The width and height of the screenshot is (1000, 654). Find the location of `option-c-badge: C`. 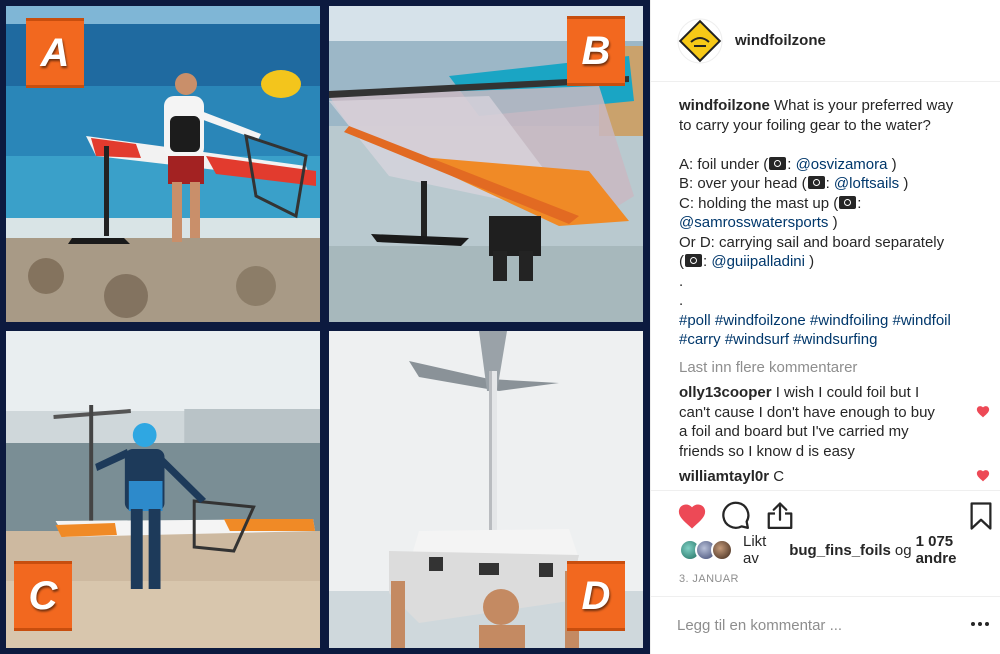

option-c-badge: C is located at coordinates (43, 596).